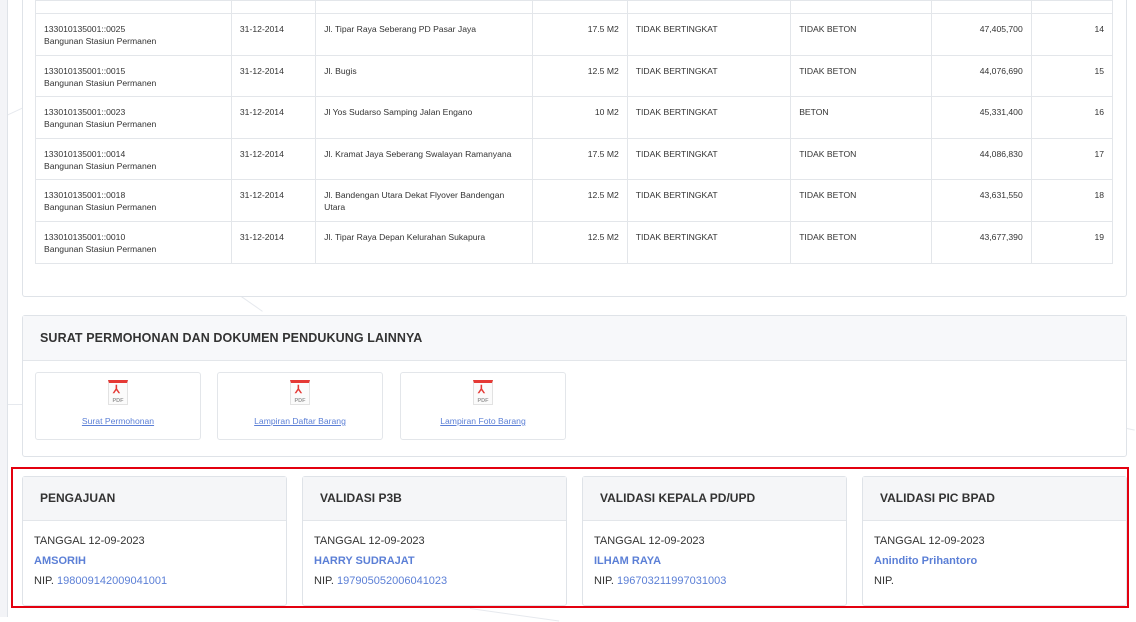 This screenshot has width=1136, height=622. I want to click on number-cell: 15, so click(1072, 76).